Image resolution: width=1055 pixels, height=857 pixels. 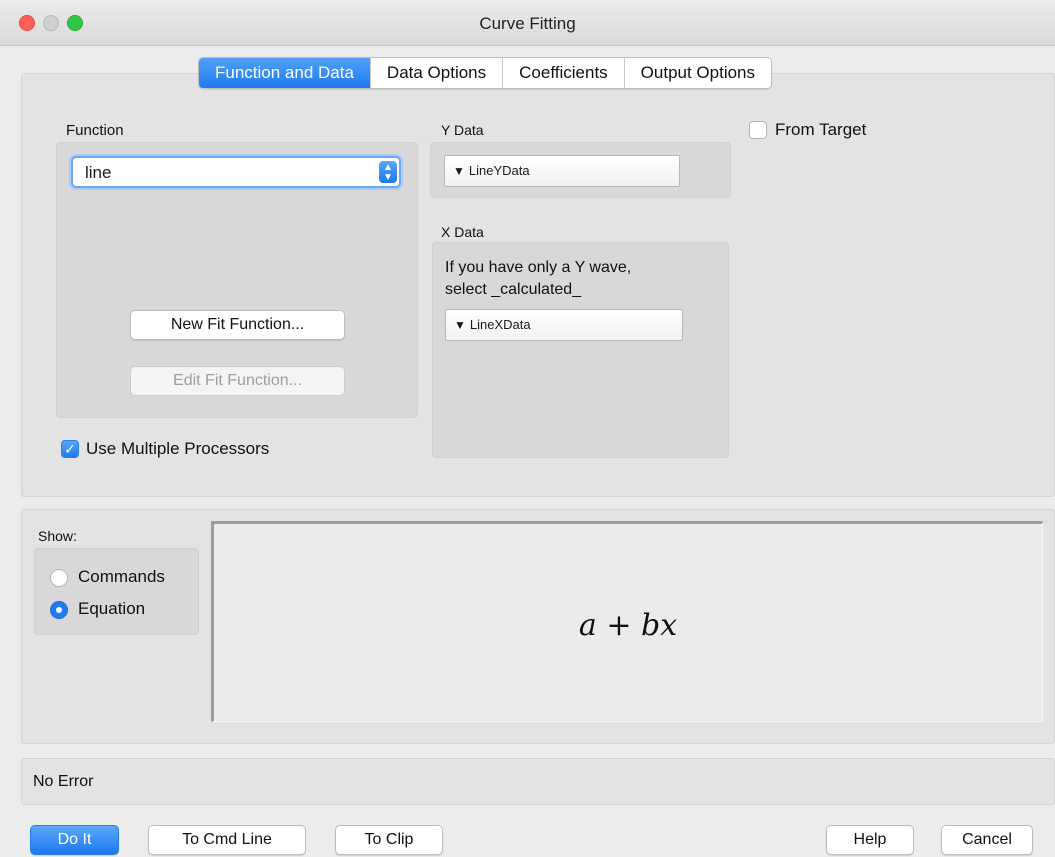 What do you see at coordinates (499, 170) in the screenshot?
I see `ydata-value: LineYData` at bounding box center [499, 170].